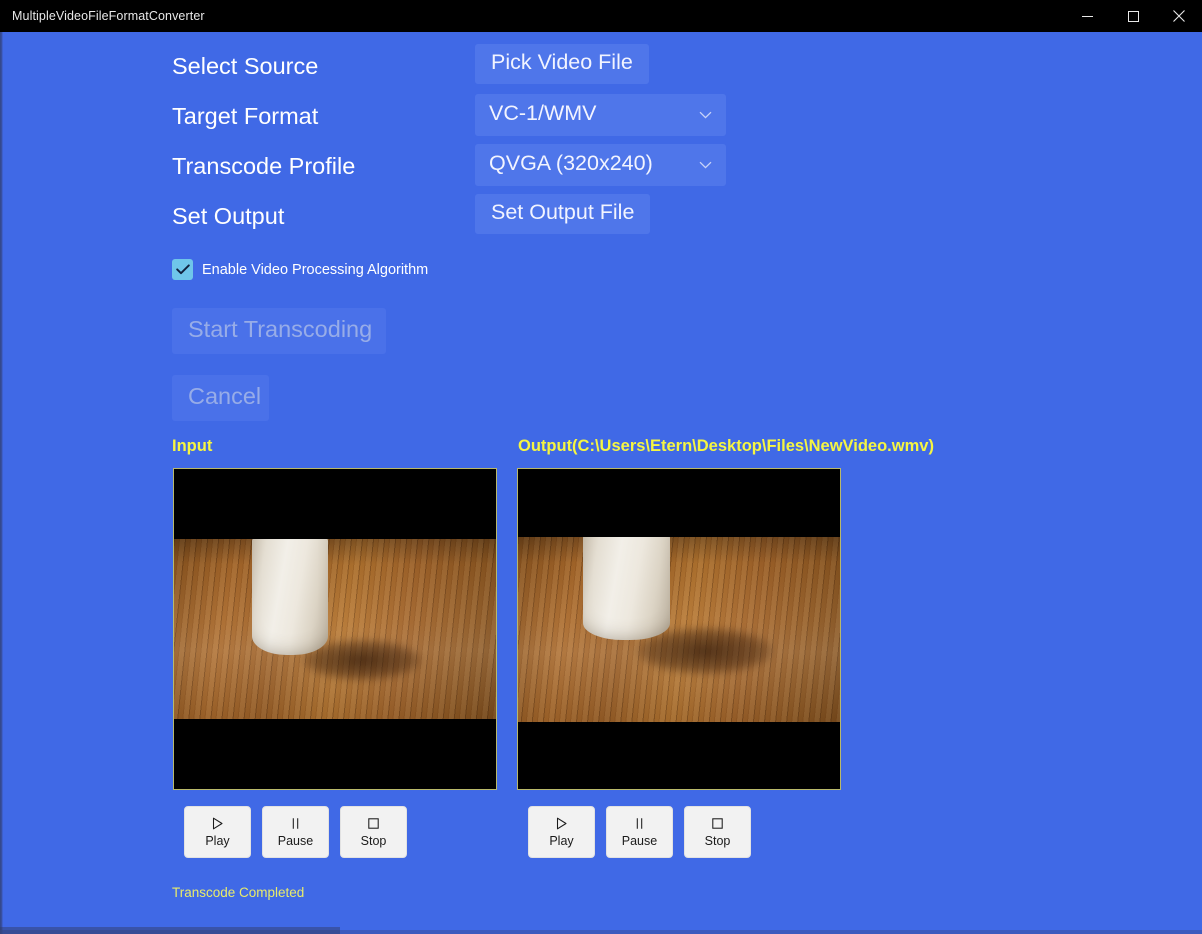 The width and height of the screenshot is (1202, 934). What do you see at coordinates (449, 219) in the screenshot?
I see `form-row-set-output: Set Output Set Output File` at bounding box center [449, 219].